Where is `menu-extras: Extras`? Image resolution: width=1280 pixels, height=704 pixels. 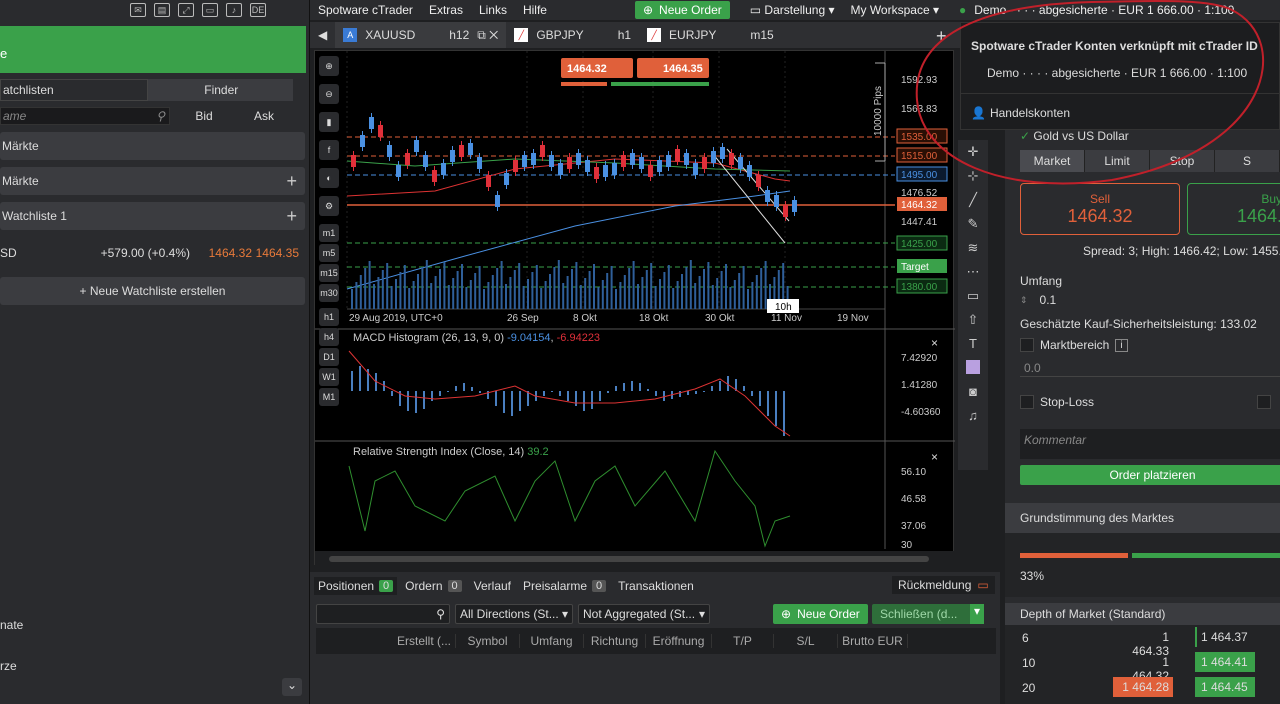
menu-extras: Extras is located at coordinates (446, 10).